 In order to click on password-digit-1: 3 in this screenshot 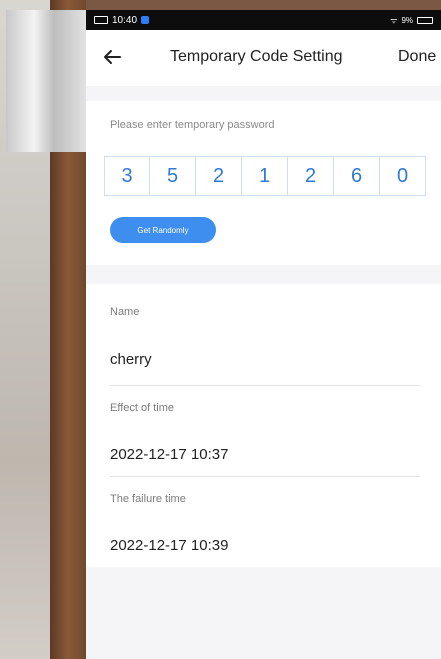, I will do `click(127, 176)`.